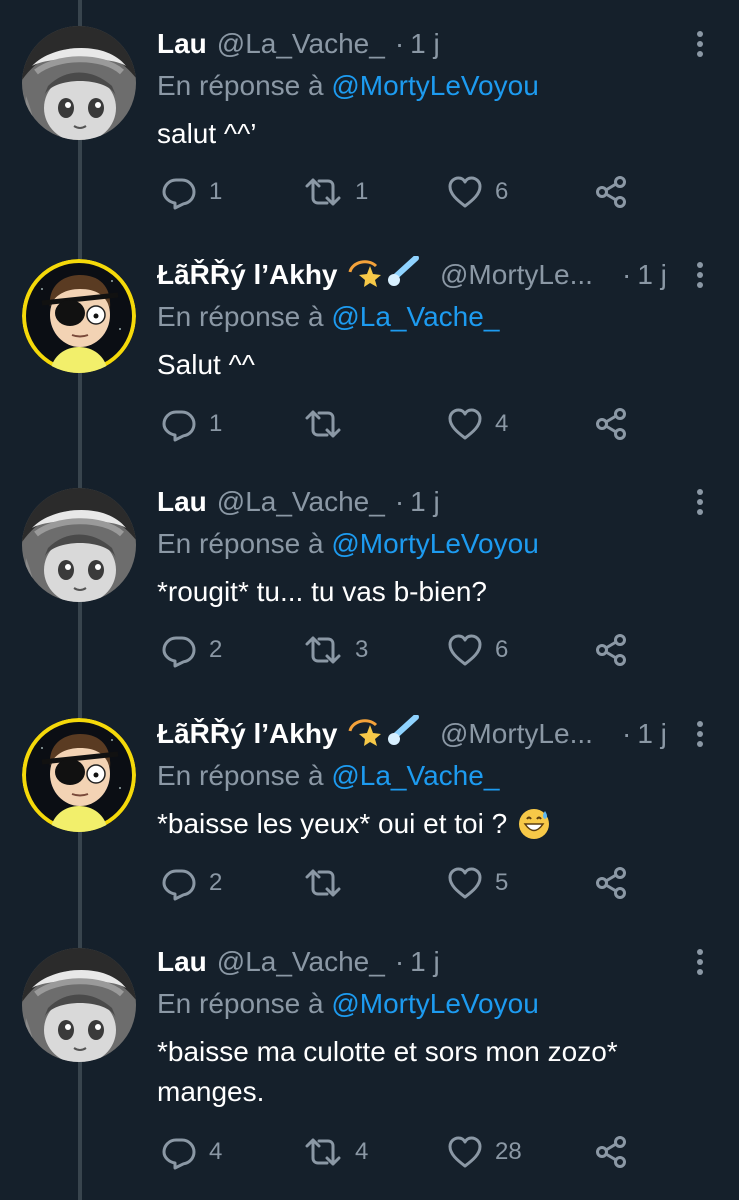  What do you see at coordinates (502, 423) in the screenshot?
I see `like-count: 4` at bounding box center [502, 423].